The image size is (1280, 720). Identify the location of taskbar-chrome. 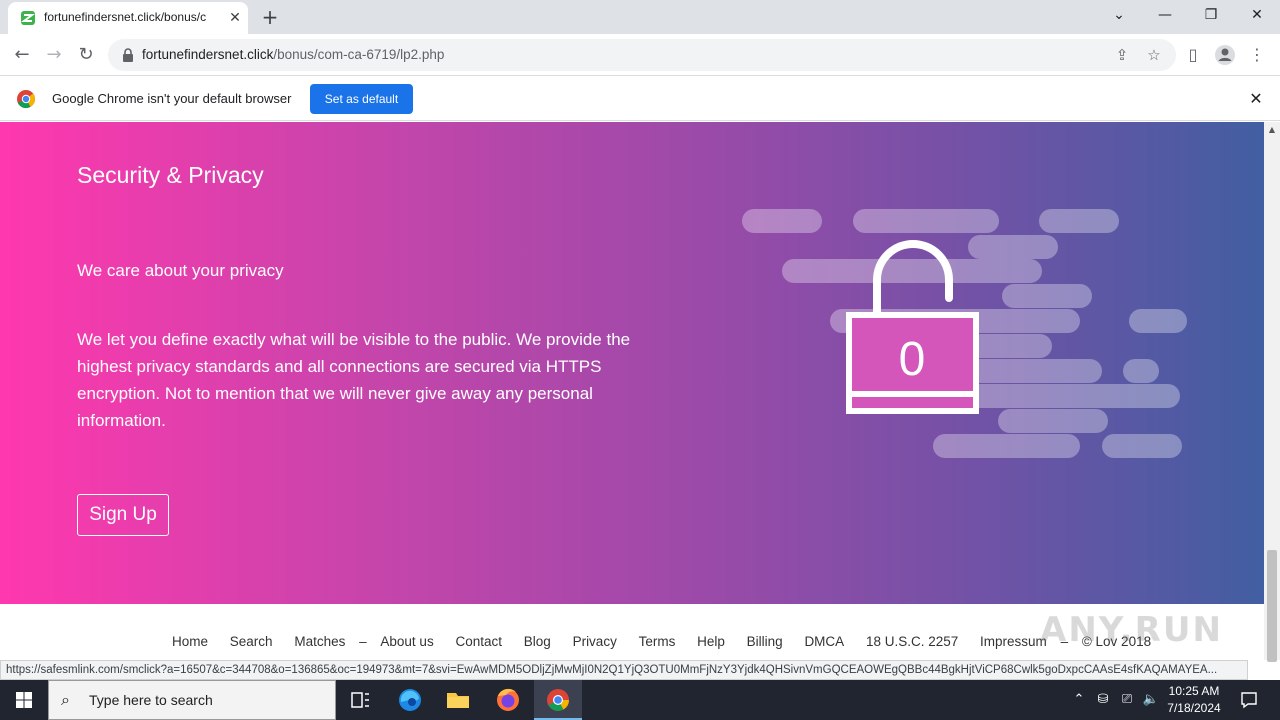
(558, 700).